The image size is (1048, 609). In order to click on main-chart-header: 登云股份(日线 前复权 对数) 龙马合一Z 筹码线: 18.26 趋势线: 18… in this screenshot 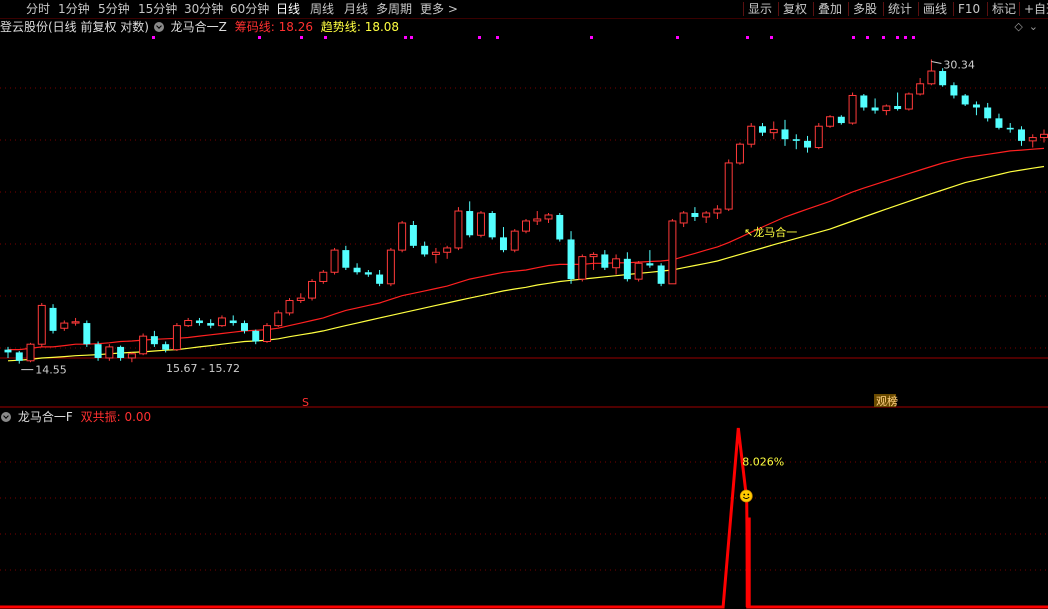, I will do `click(200, 27)`.